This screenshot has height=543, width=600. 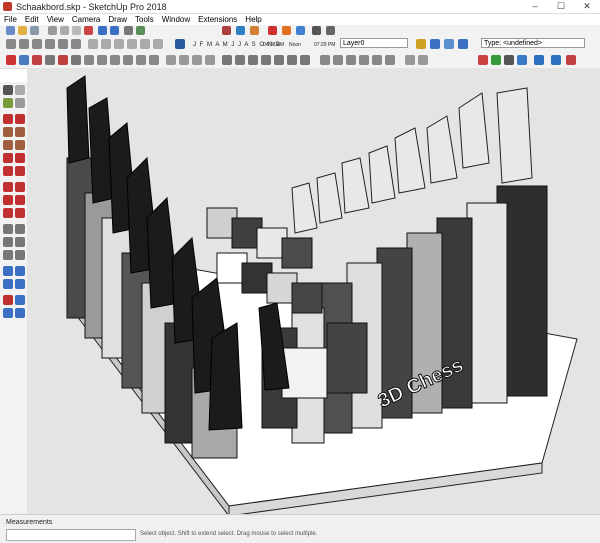 What do you see at coordinates (20, 158) in the screenshot?
I see `two-point-arc-icon` at bounding box center [20, 158].